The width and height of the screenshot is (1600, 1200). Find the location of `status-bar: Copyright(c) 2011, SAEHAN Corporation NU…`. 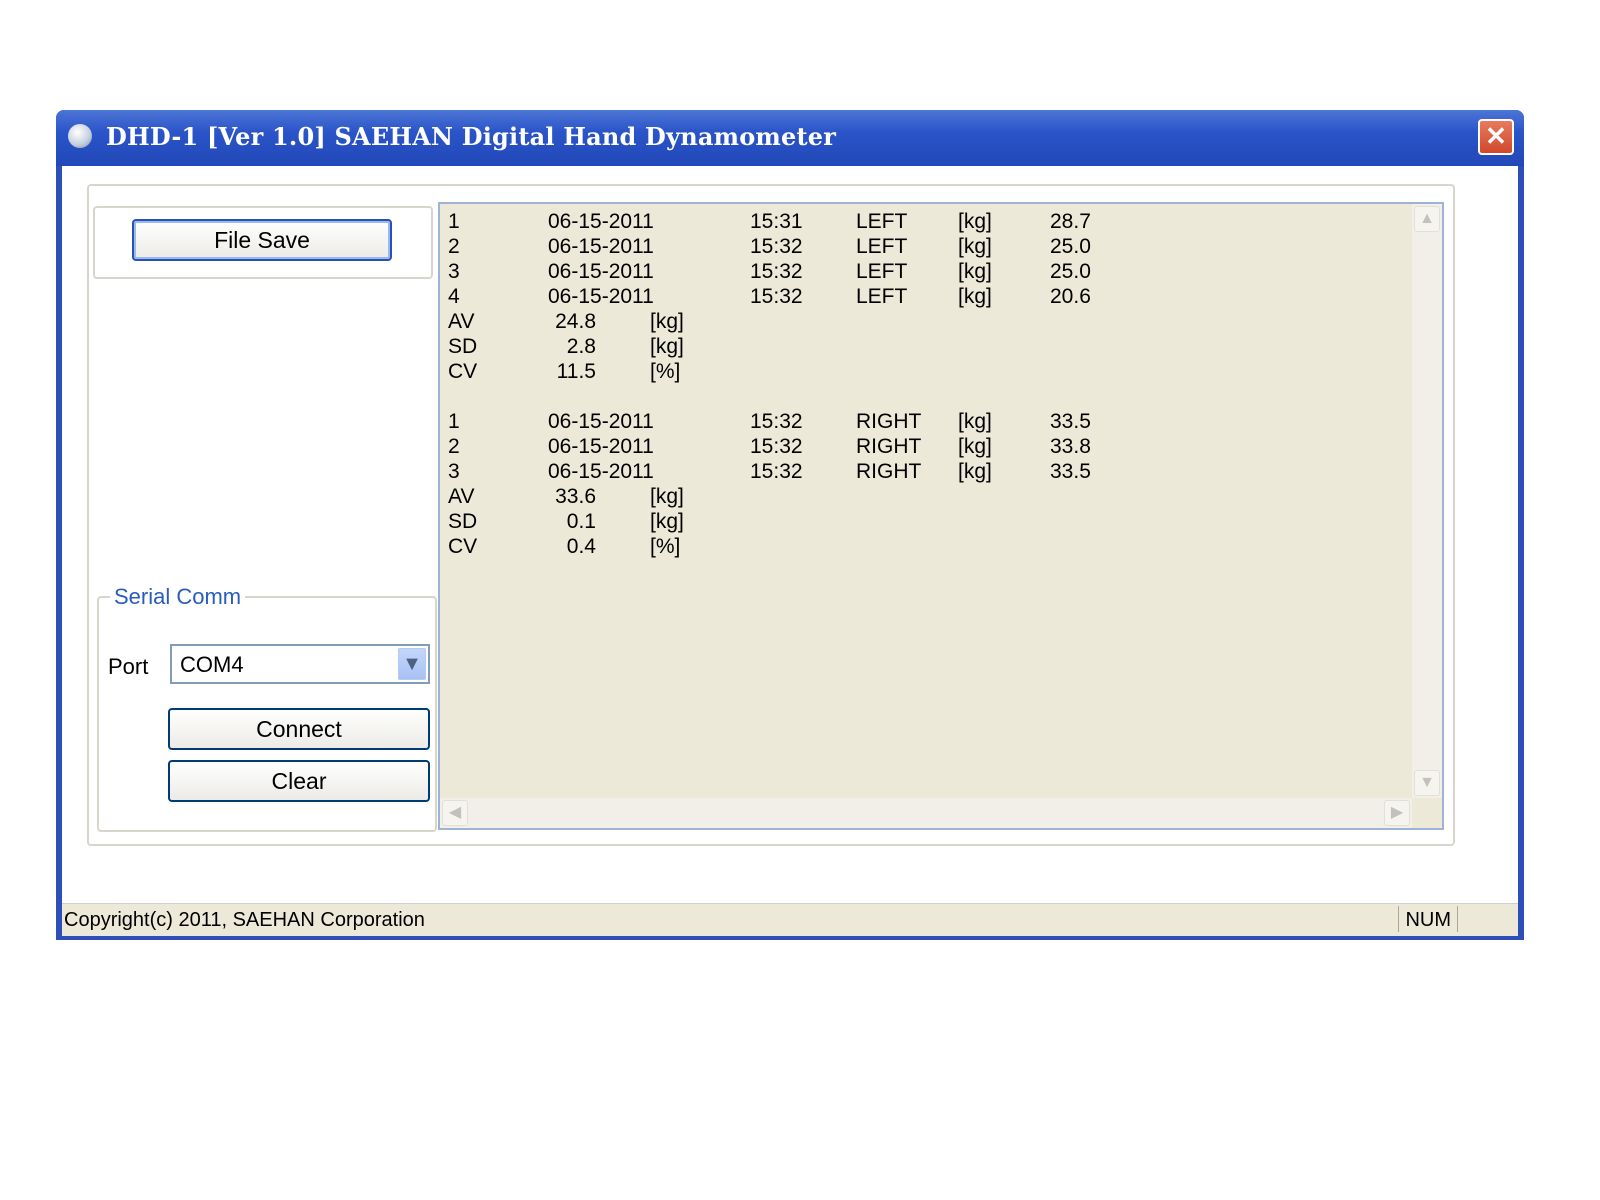

status-bar: Copyright(c) 2011, SAEHAN Corporation NU… is located at coordinates (790, 919).